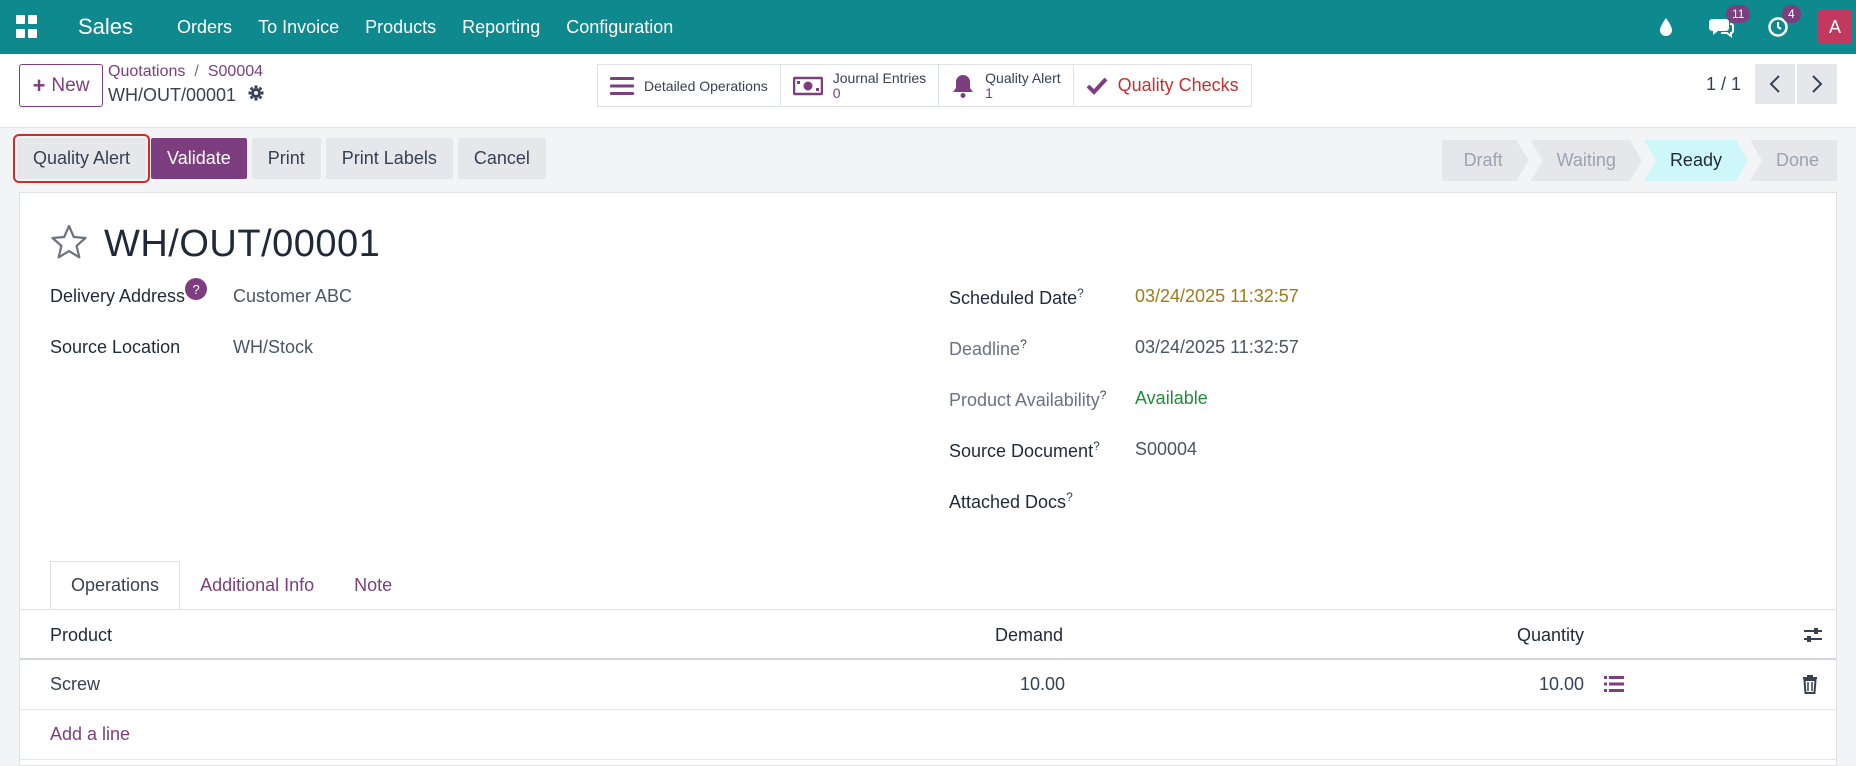  I want to click on row-demand: 10.00, so click(1042, 684).